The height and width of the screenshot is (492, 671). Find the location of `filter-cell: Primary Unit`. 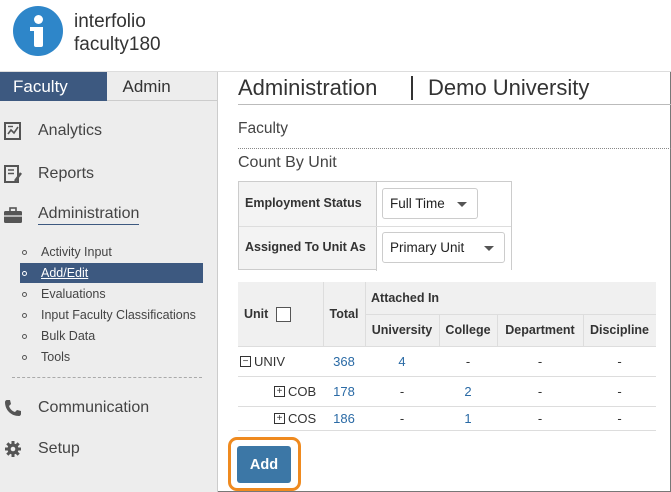

filter-cell: Primary Unit is located at coordinates (443, 249).